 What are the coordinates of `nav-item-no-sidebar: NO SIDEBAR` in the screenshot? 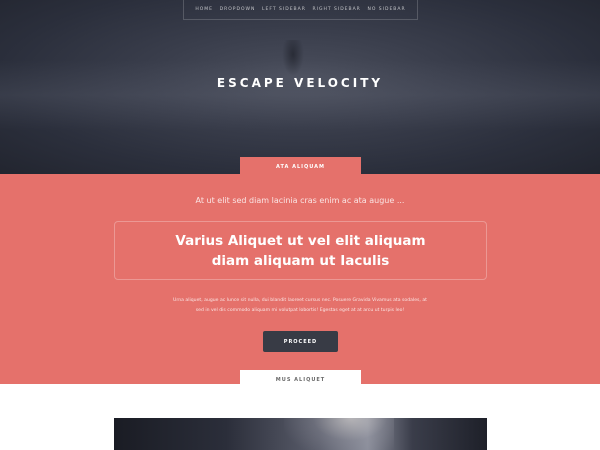 It's located at (386, 9).